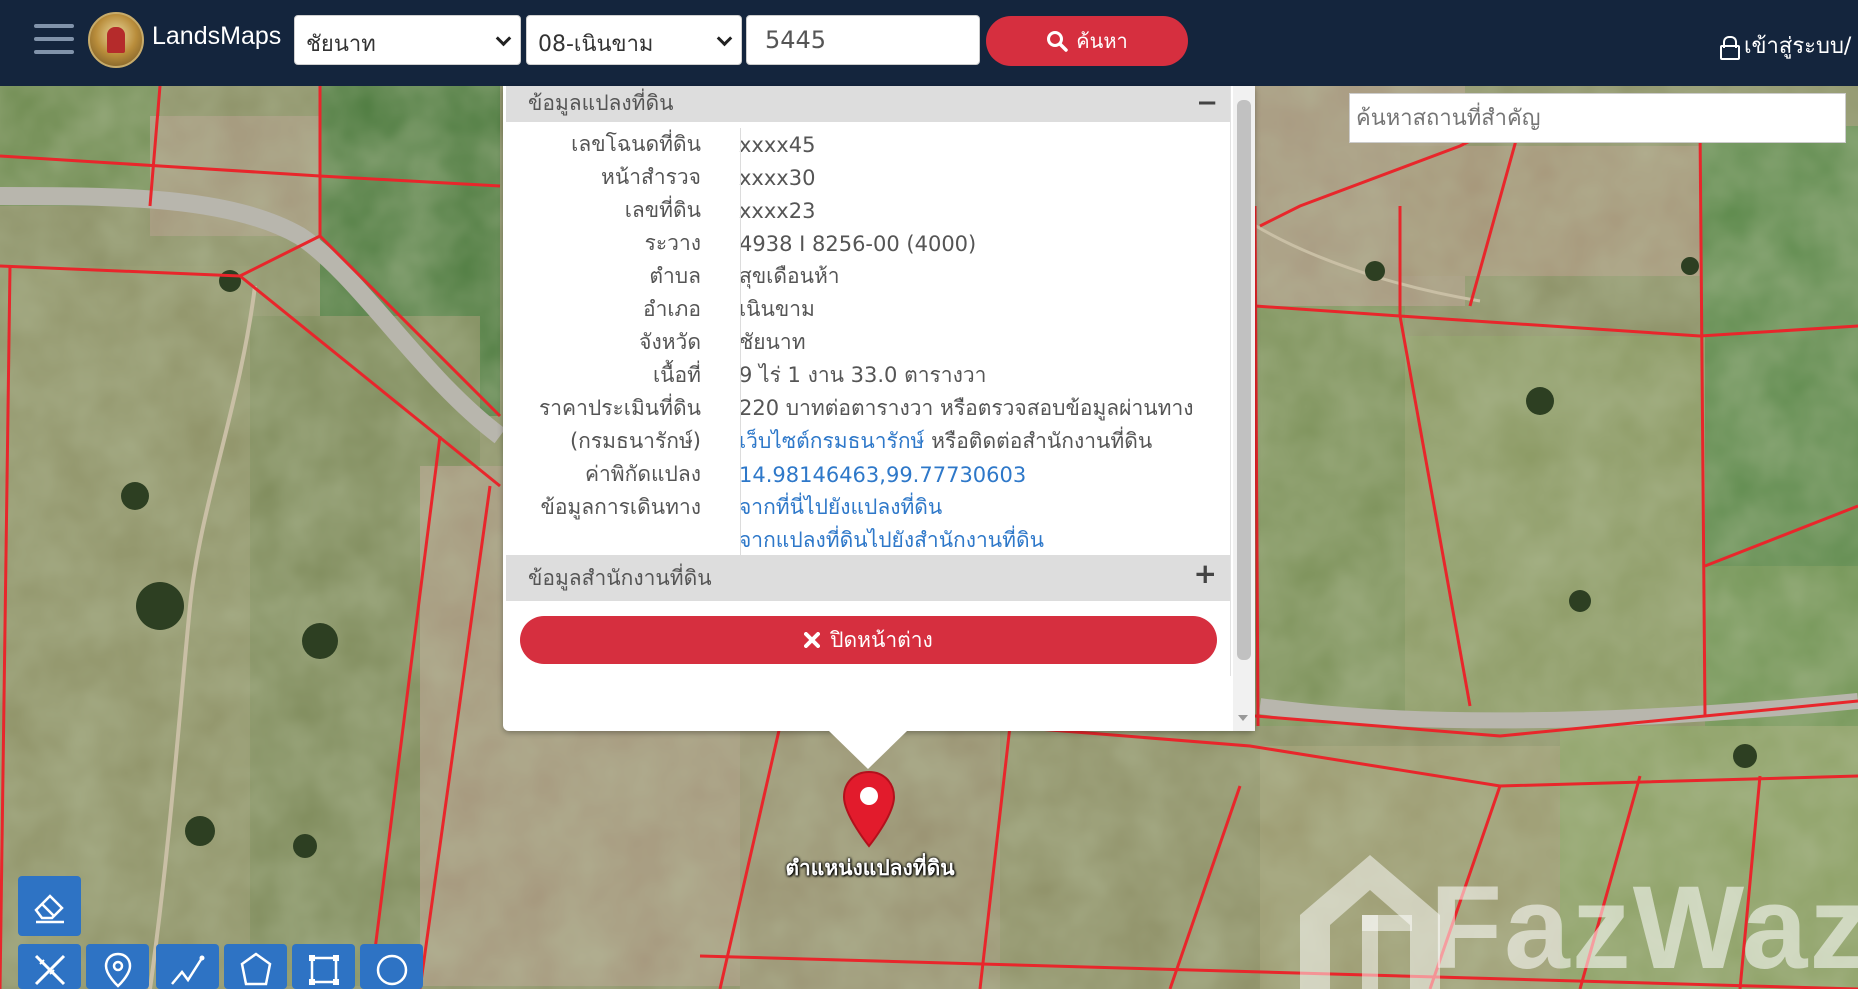 The width and height of the screenshot is (1858, 989). I want to click on info-row: จังหวัด ชัยนาท, so click(868, 342).